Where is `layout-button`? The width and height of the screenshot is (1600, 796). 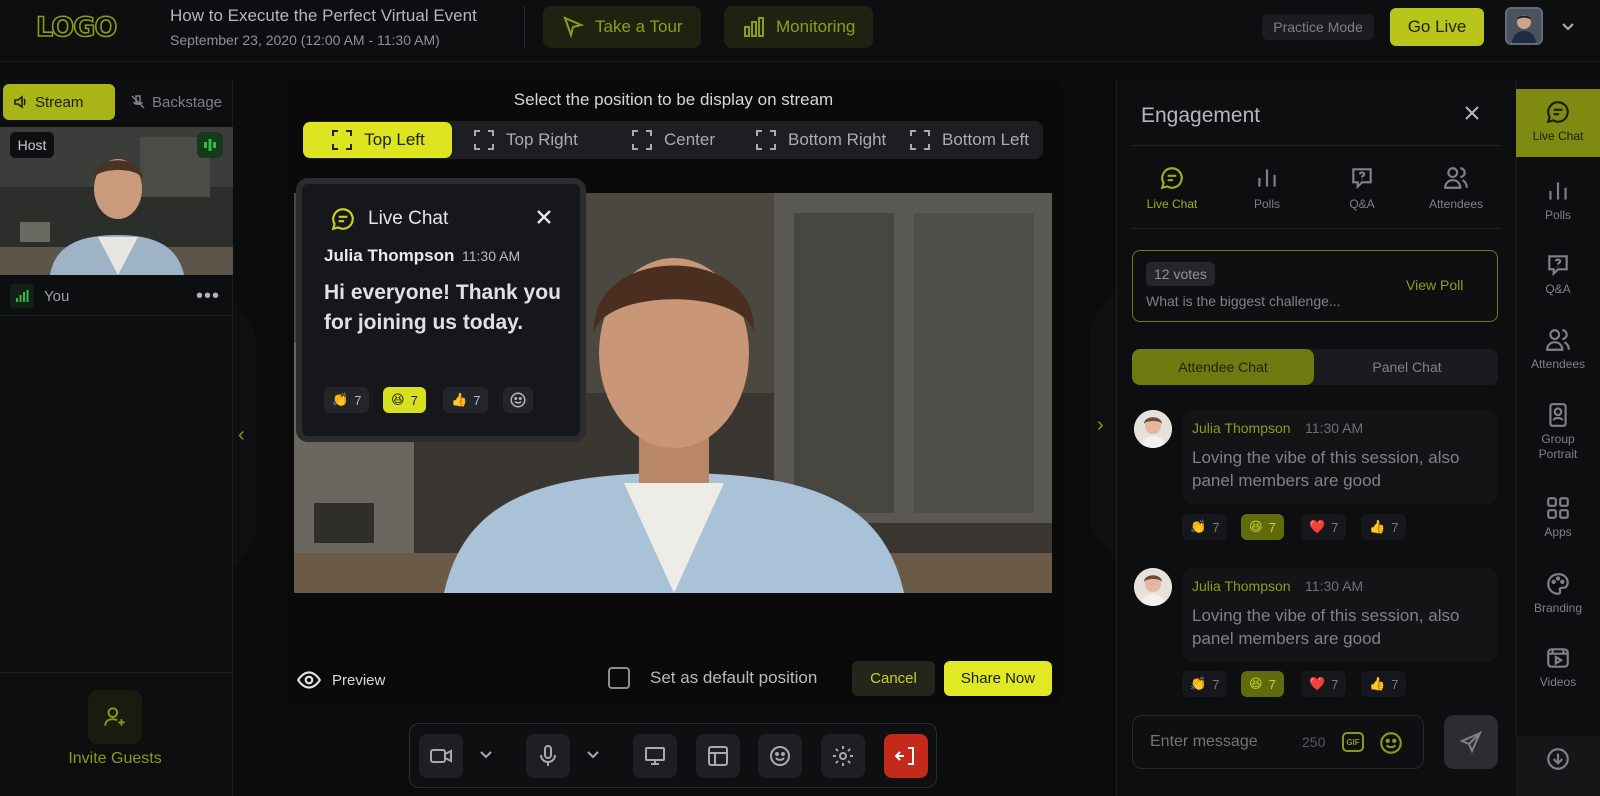
layout-button is located at coordinates (718, 756).